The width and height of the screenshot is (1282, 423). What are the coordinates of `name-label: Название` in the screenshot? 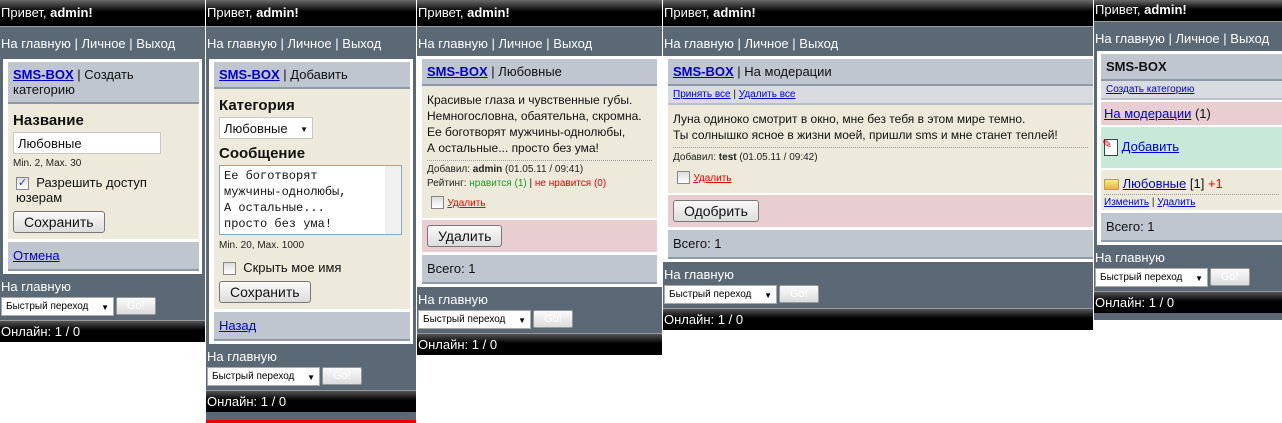 It's located at (48, 120).